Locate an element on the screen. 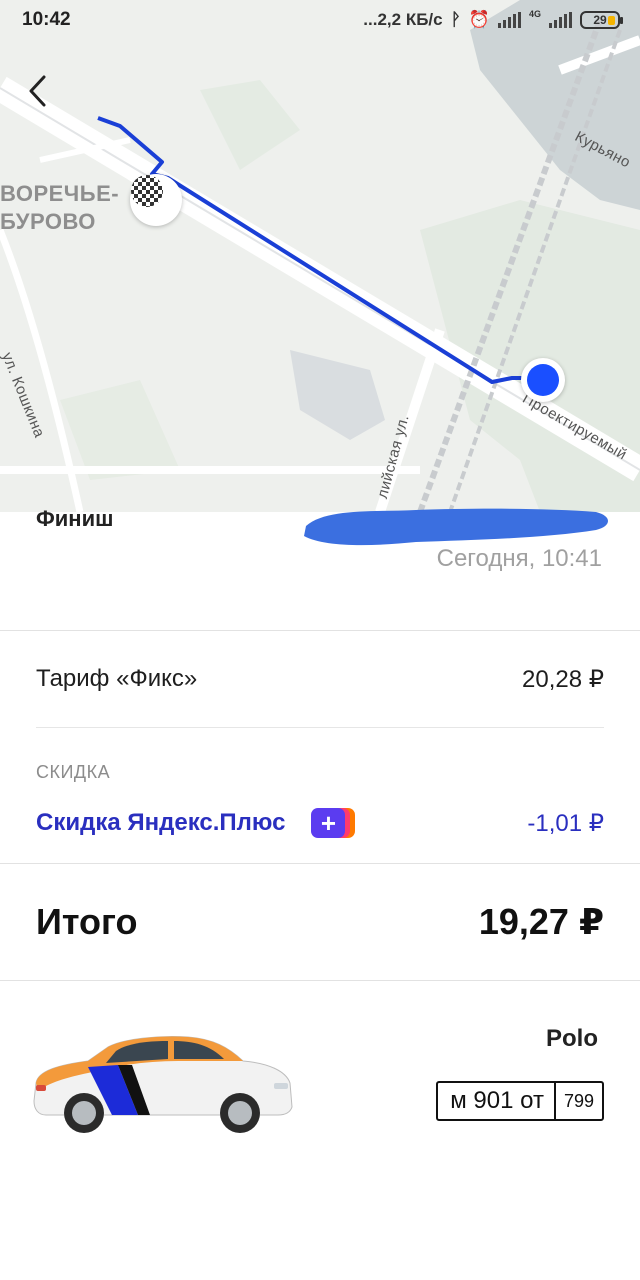  start-dot-icon is located at coordinates (543, 380).